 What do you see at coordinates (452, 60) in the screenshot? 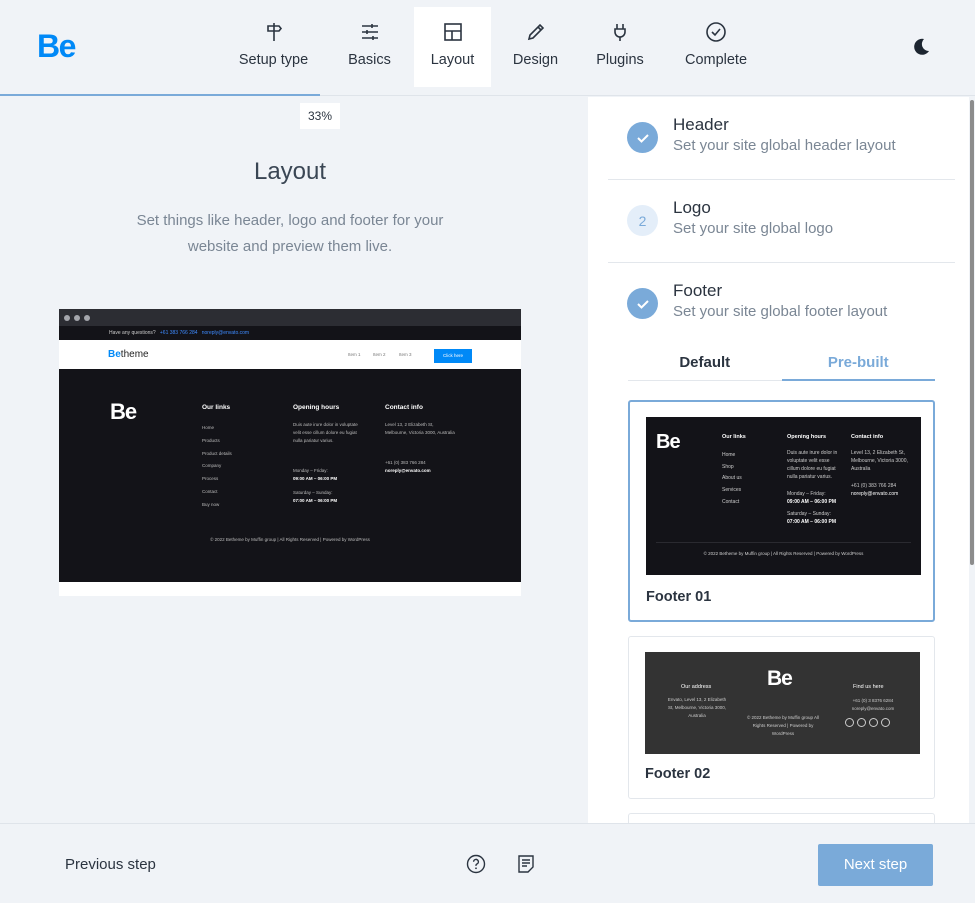
I see `step-label: Layout` at bounding box center [452, 60].